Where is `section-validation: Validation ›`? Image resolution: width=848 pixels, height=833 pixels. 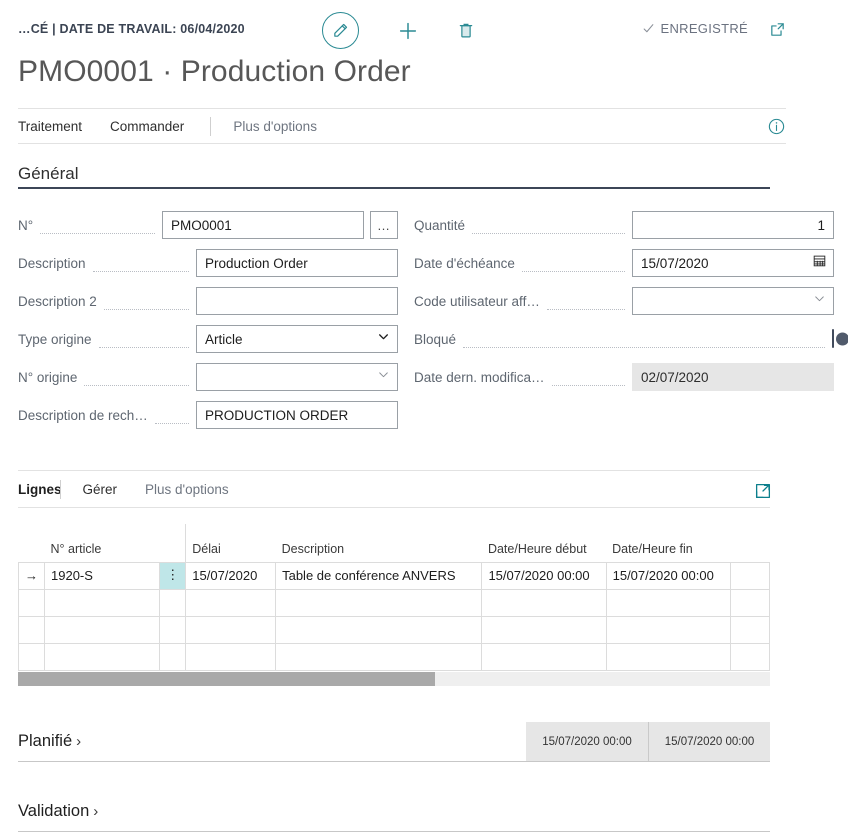
section-validation: Validation › is located at coordinates (394, 812).